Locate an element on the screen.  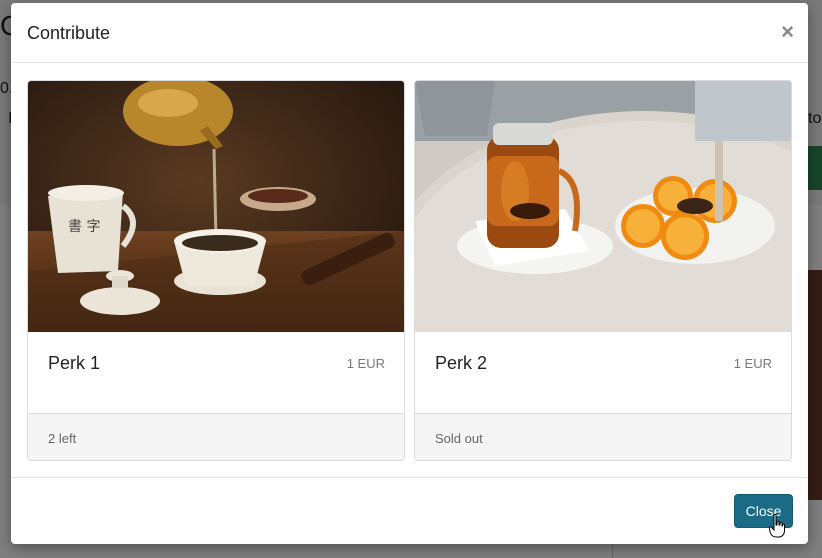
perk-title: Perk 2 is located at coordinates (461, 363).